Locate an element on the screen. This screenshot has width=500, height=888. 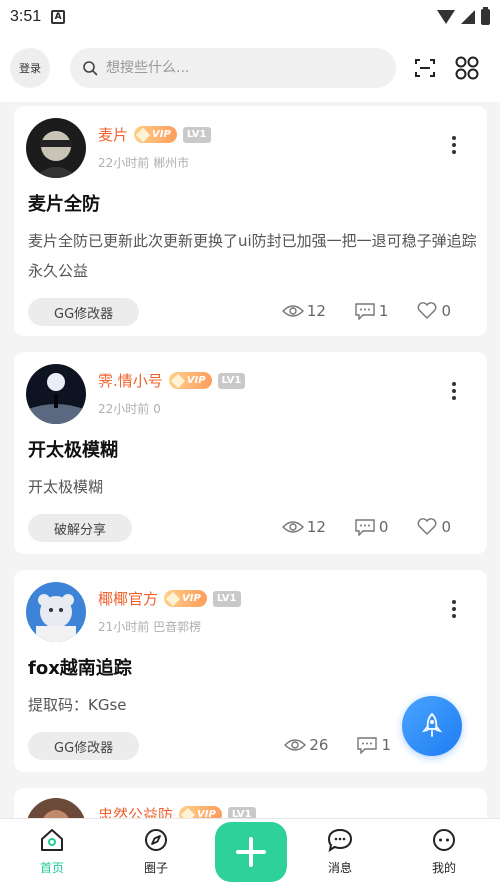
post-body: 麦片全防已更新此次更新更换了ui防封已加强一把一退可稳子弹追踪永久公益 is located at coordinates (253, 256).